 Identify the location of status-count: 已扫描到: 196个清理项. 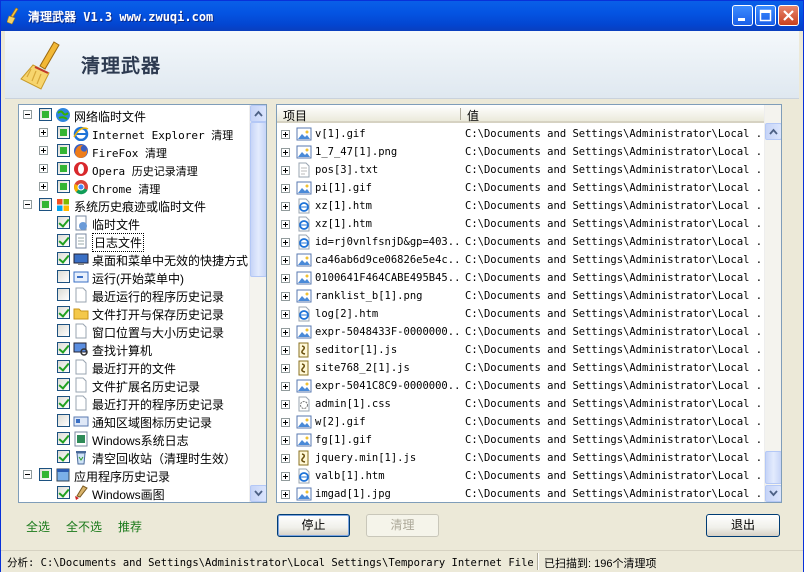
(600, 564).